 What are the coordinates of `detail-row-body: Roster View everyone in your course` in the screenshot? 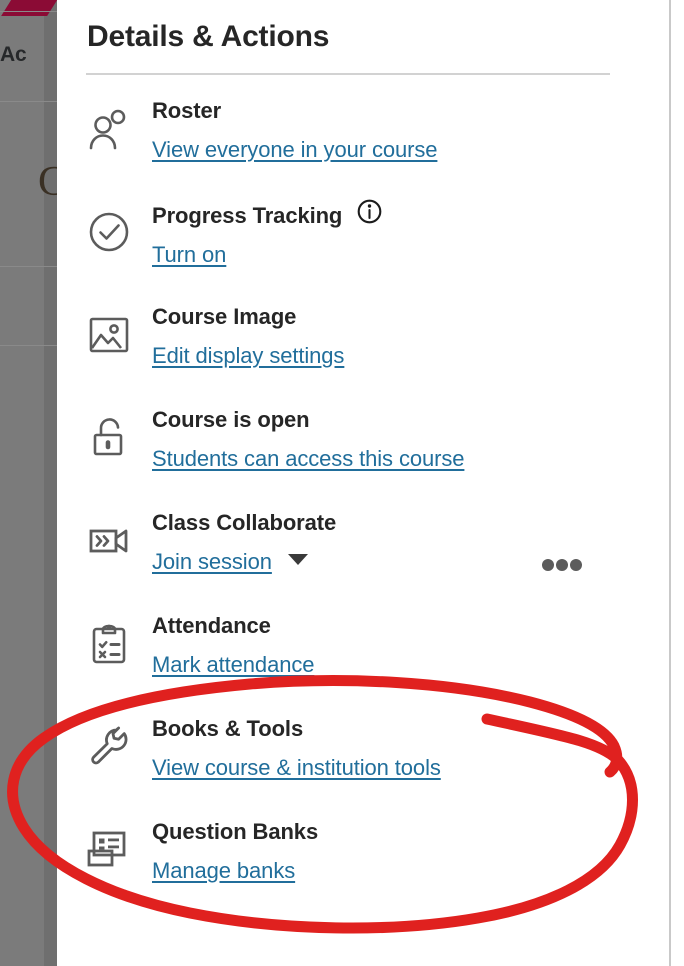 It's located at (406, 131).